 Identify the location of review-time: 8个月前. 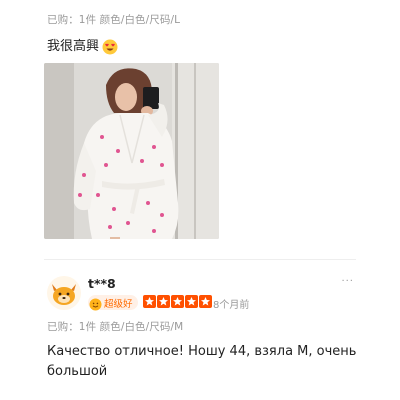
(231, 305).